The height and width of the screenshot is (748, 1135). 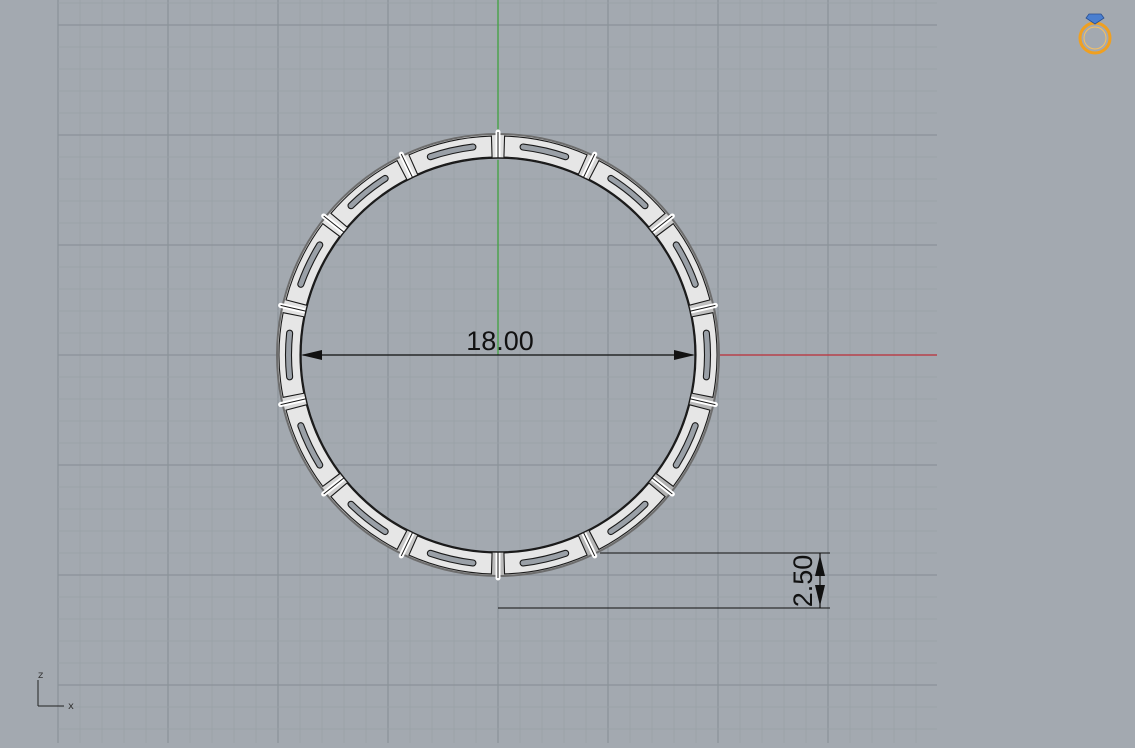 What do you see at coordinates (500, 341) in the screenshot?
I see `diameter-dimension-text: 18.00` at bounding box center [500, 341].